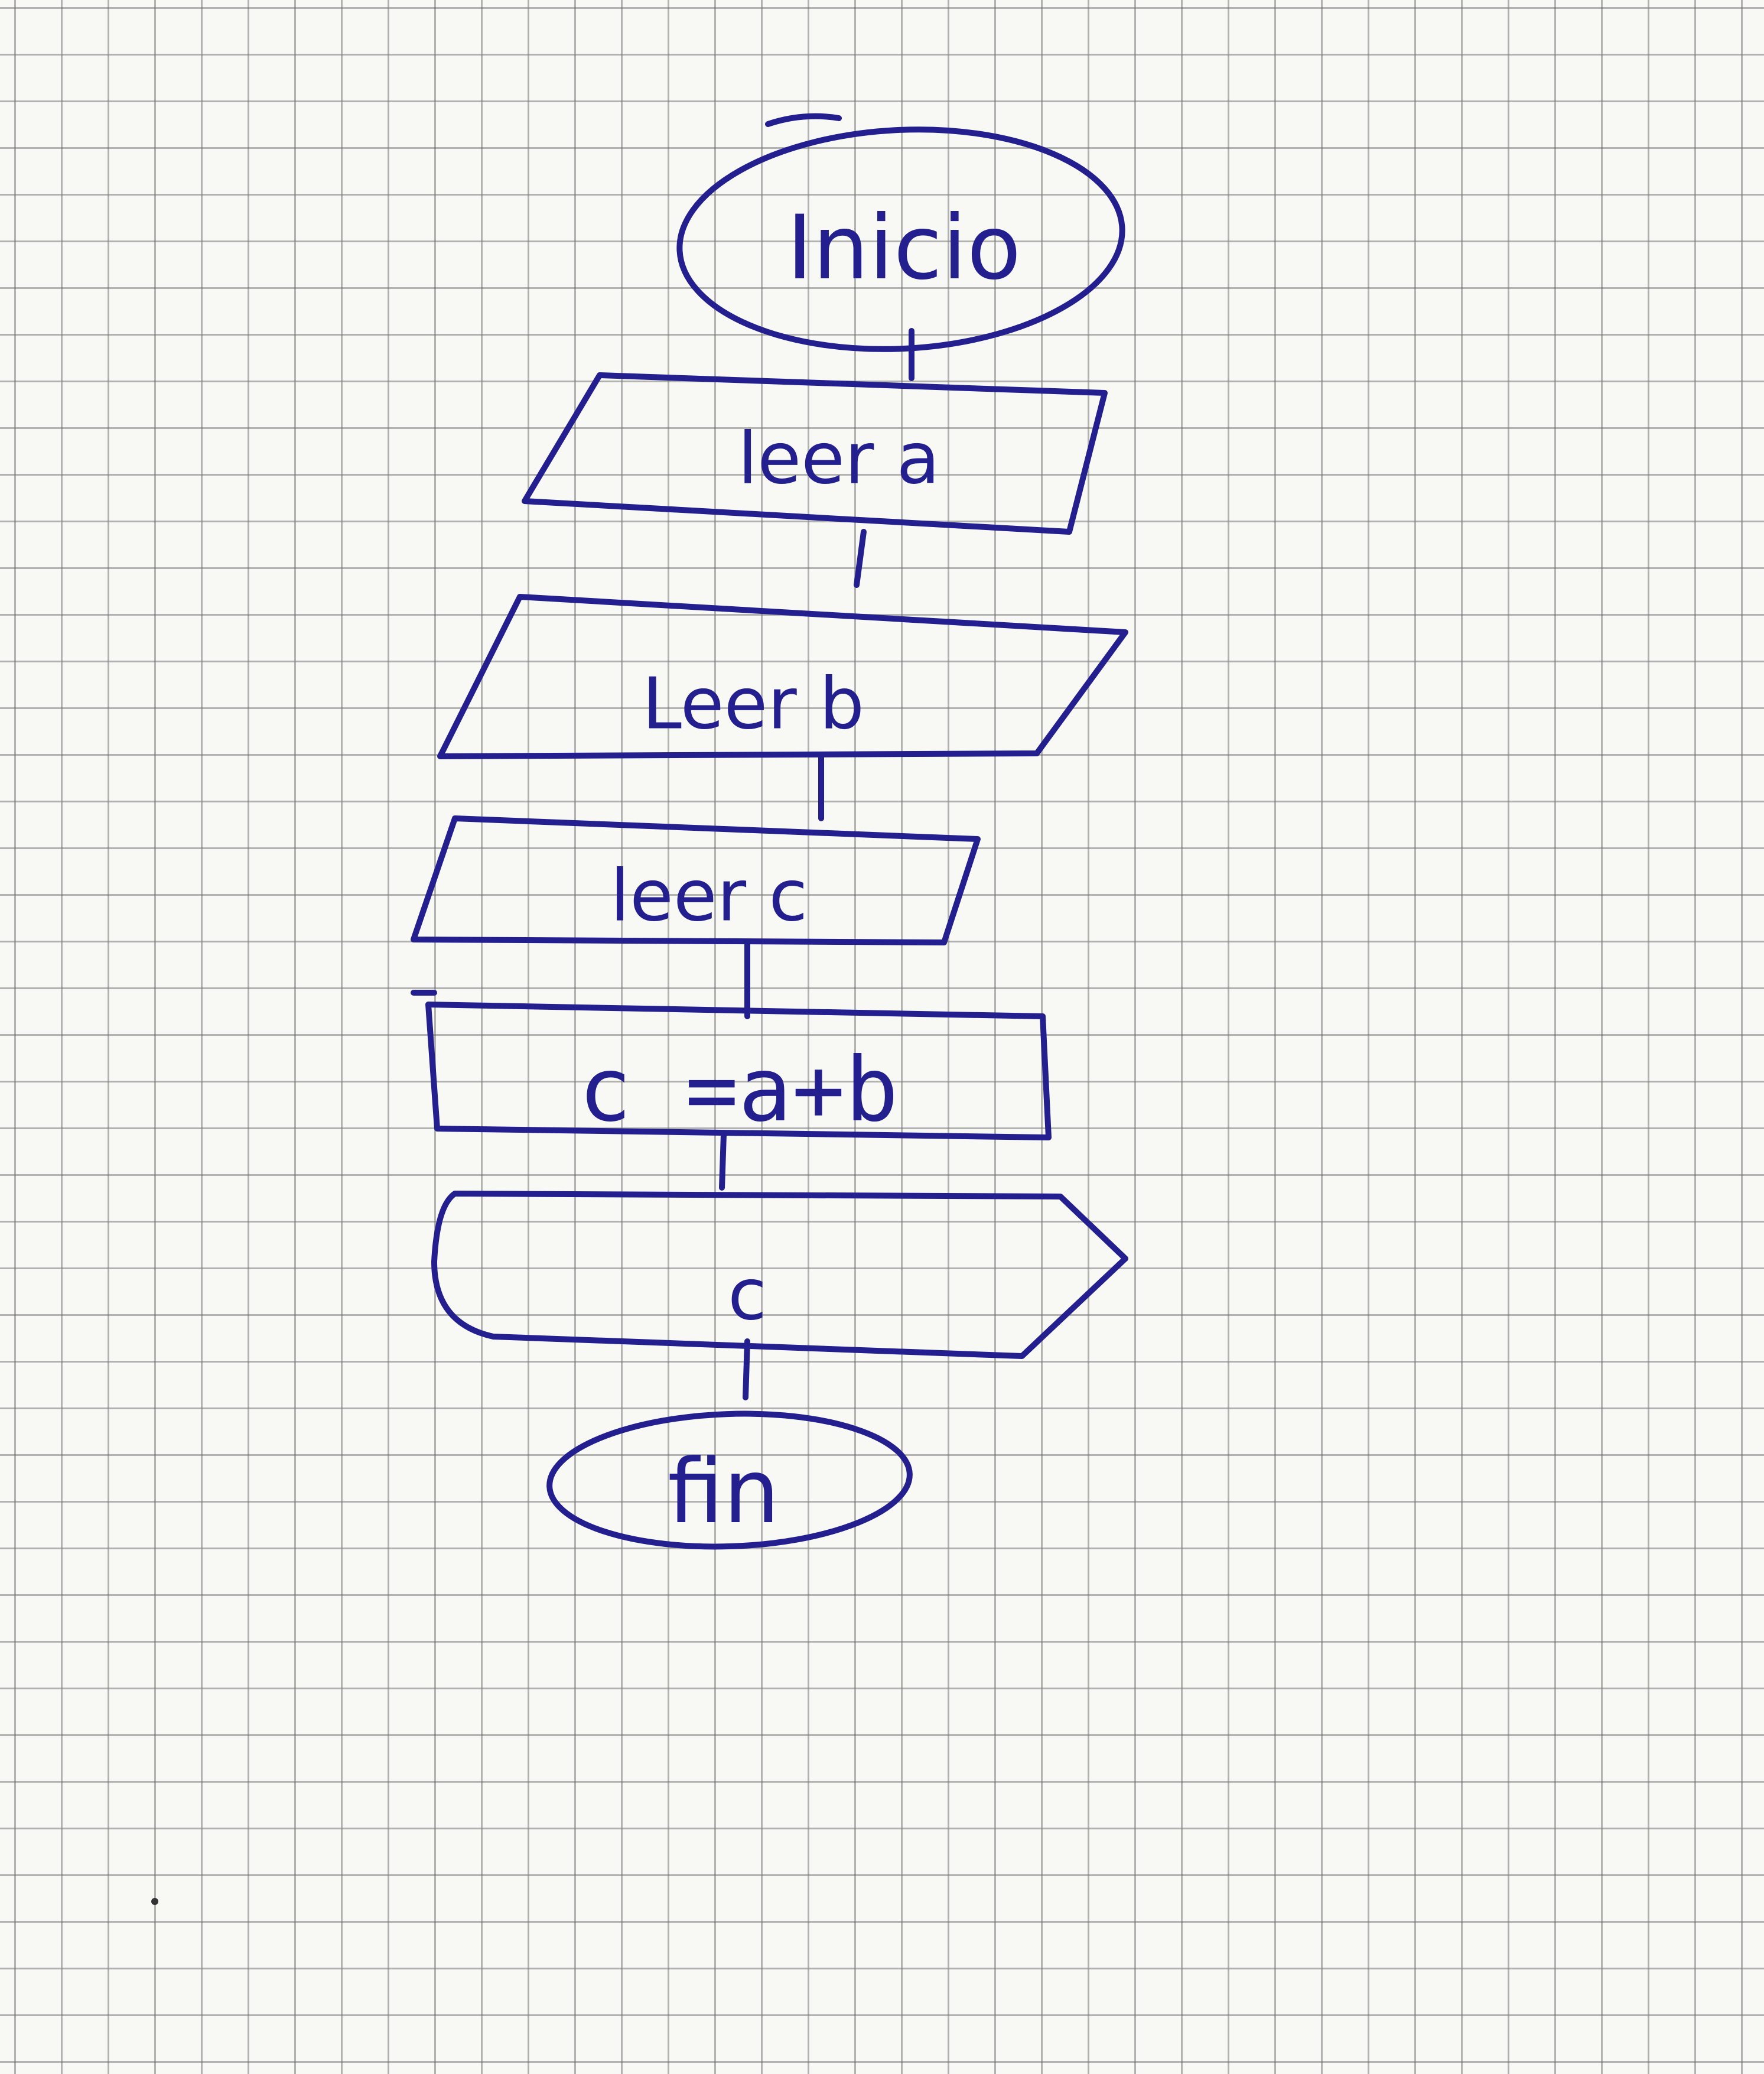 The height and width of the screenshot is (2074, 1764). I want to click on start-label: Inicio, so click(904, 248).